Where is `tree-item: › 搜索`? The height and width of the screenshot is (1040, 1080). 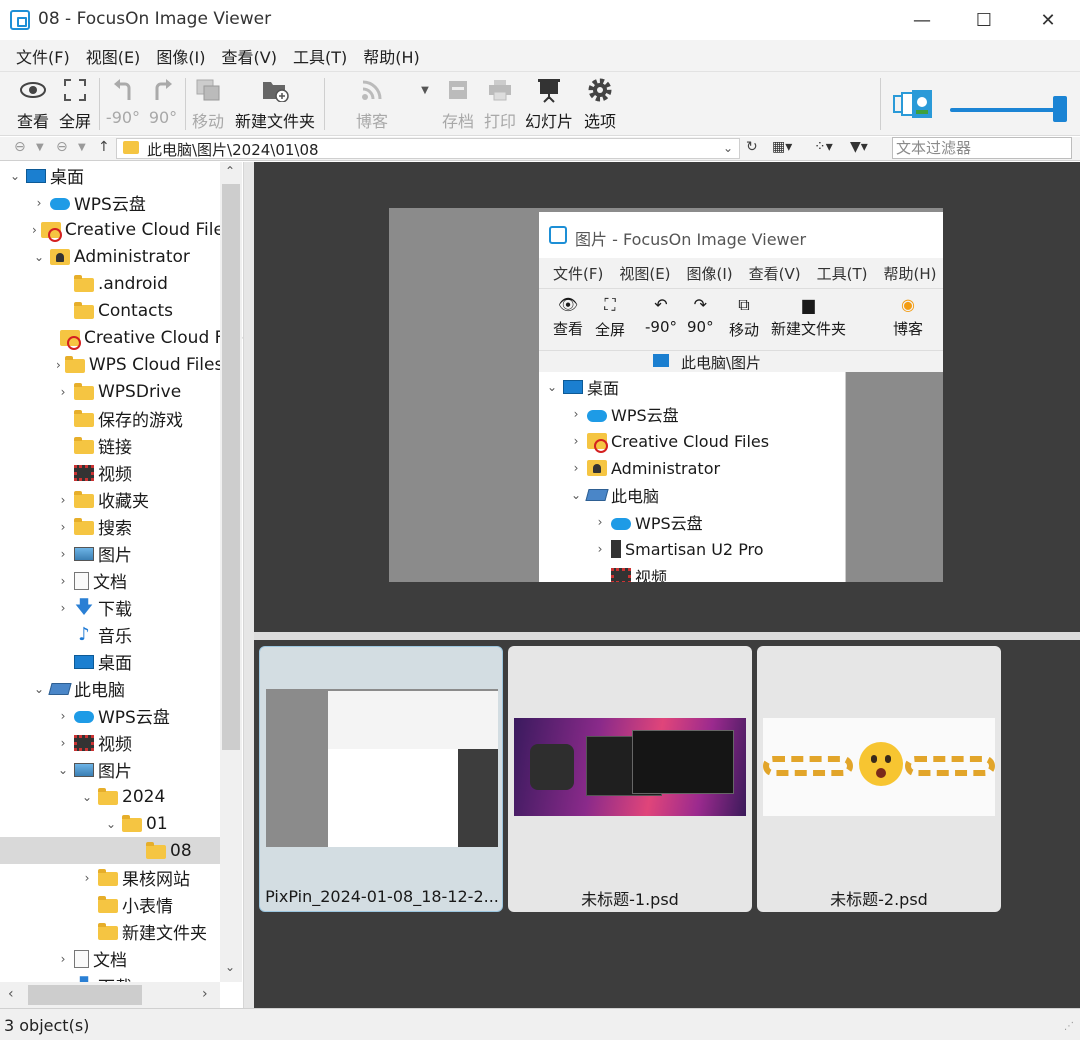
tree-item: › 搜索 is located at coordinates (110, 526).